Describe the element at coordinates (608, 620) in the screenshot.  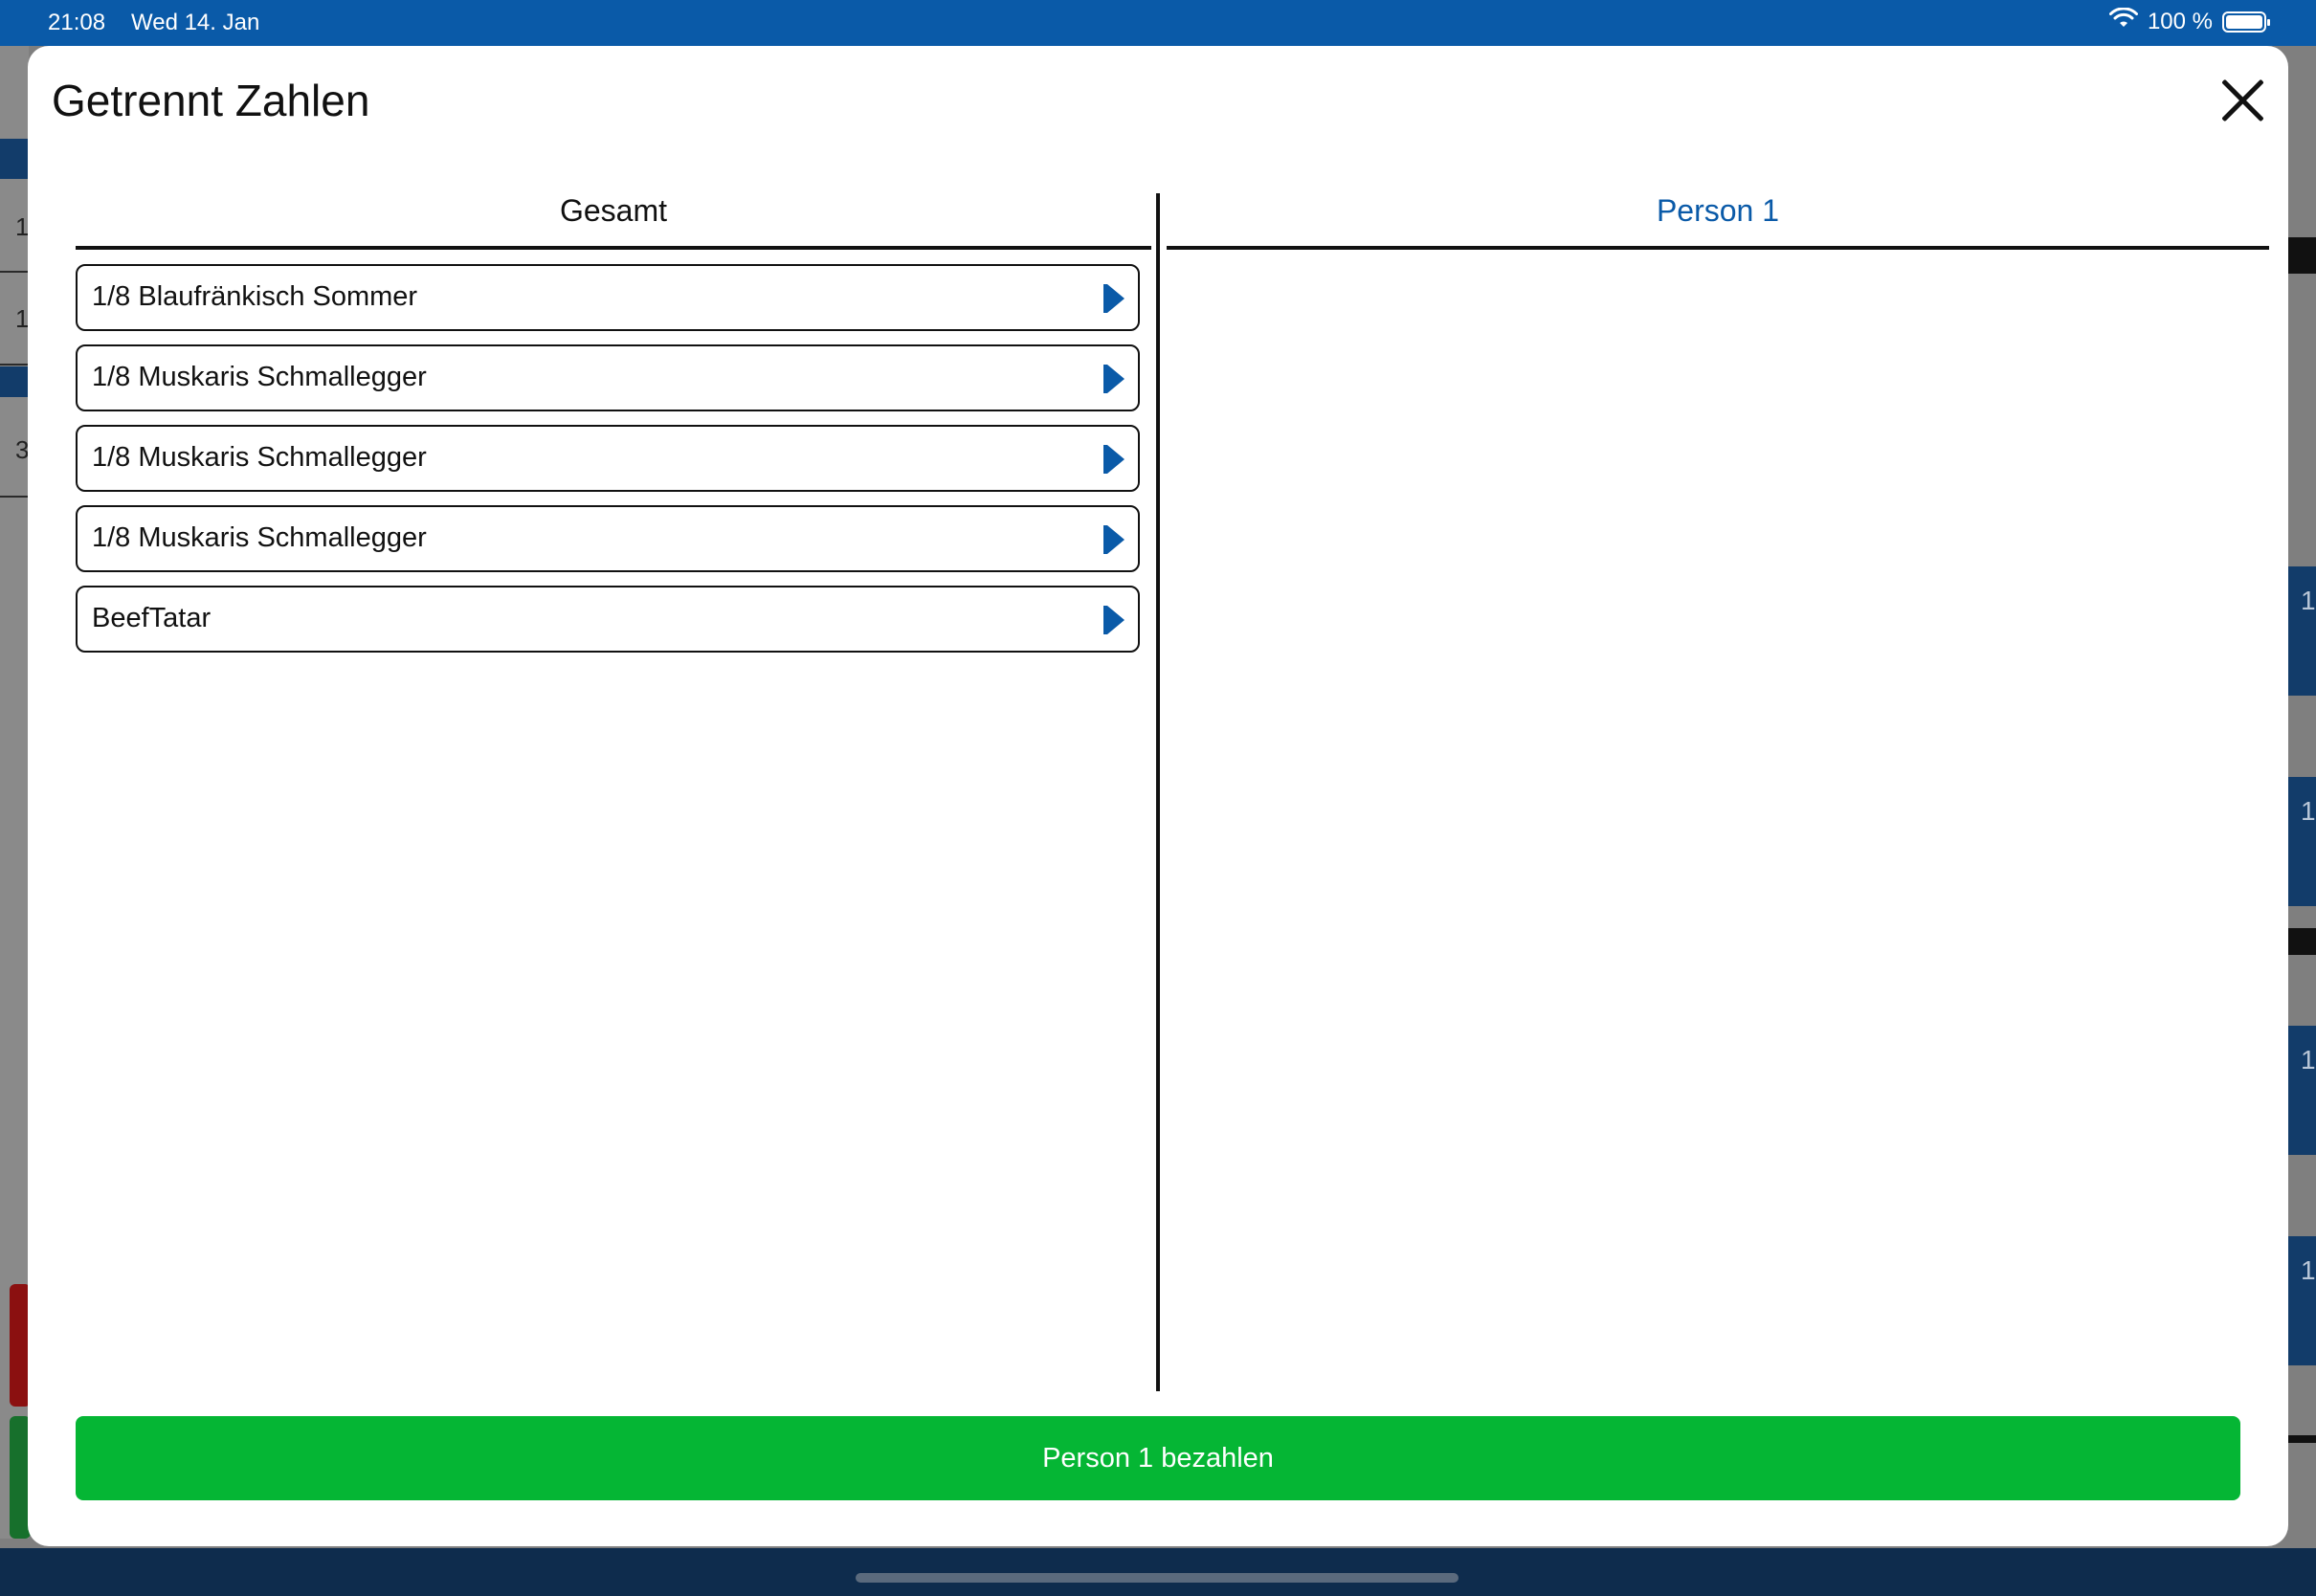
I see `list-item: BeefTatar` at that location.